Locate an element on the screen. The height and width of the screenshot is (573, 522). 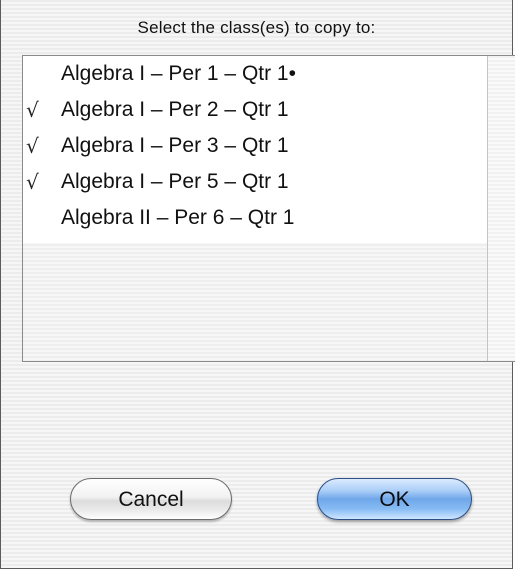
class-label: Algebra II – Per 6 – Qtr 1 is located at coordinates (178, 217).